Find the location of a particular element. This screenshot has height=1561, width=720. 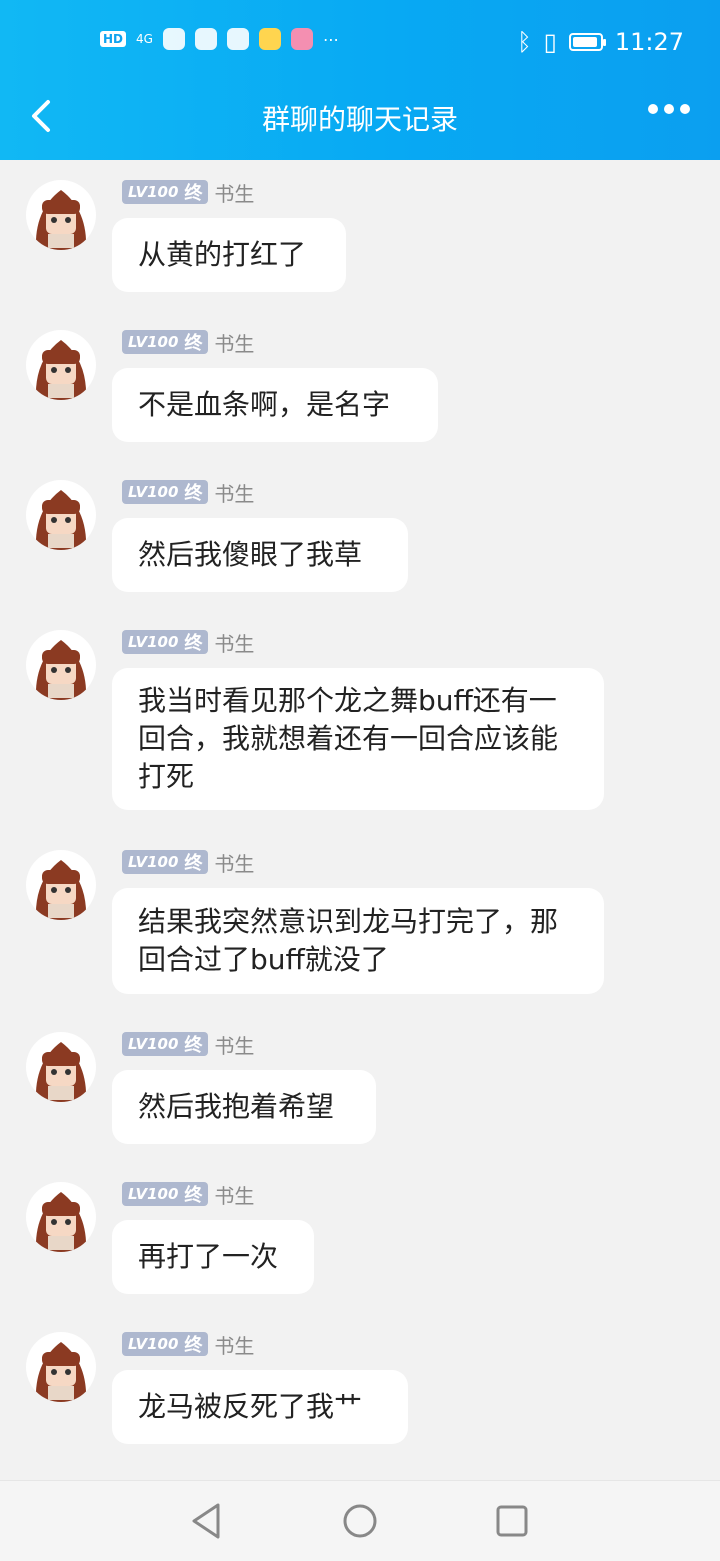

message-text: 从黄的打红了 is located at coordinates (222, 254).